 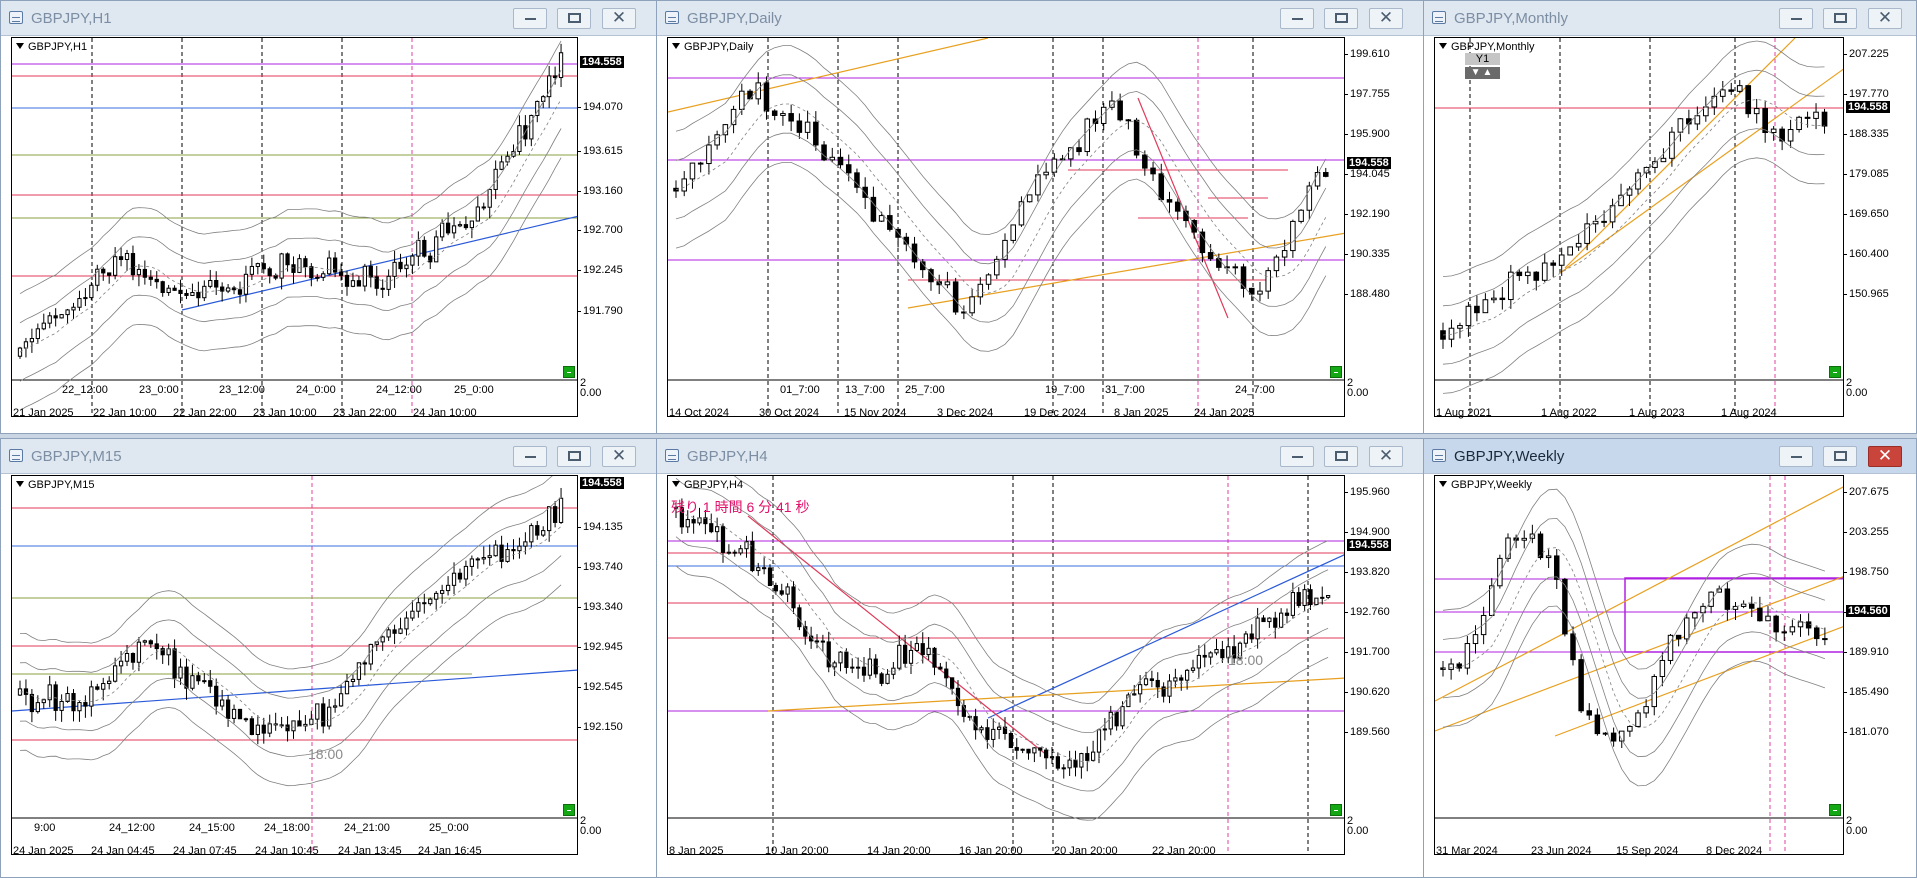 What do you see at coordinates (1670, 456) in the screenshot?
I see `window-titlebar: GBPJPY,Weekly ✕` at bounding box center [1670, 456].